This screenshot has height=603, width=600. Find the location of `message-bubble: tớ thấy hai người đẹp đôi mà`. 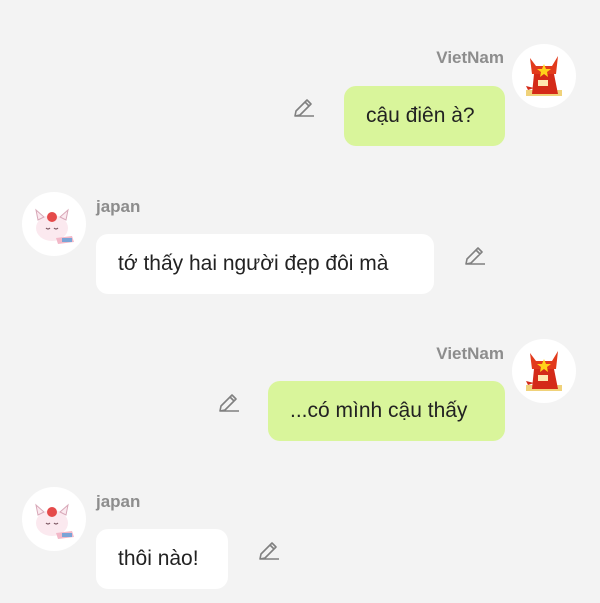

message-bubble: tớ thấy hai người đẹp đôi mà is located at coordinates (265, 264).